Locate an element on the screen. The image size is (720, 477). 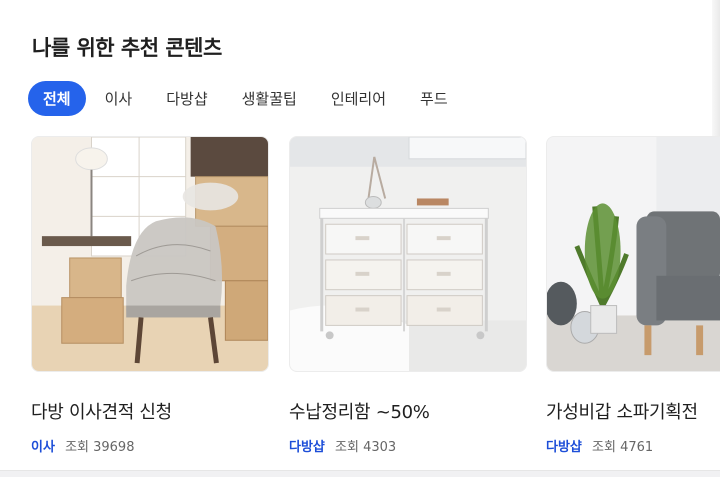
card-title: 가성비갑 소파기획전 is located at coordinates (622, 412).